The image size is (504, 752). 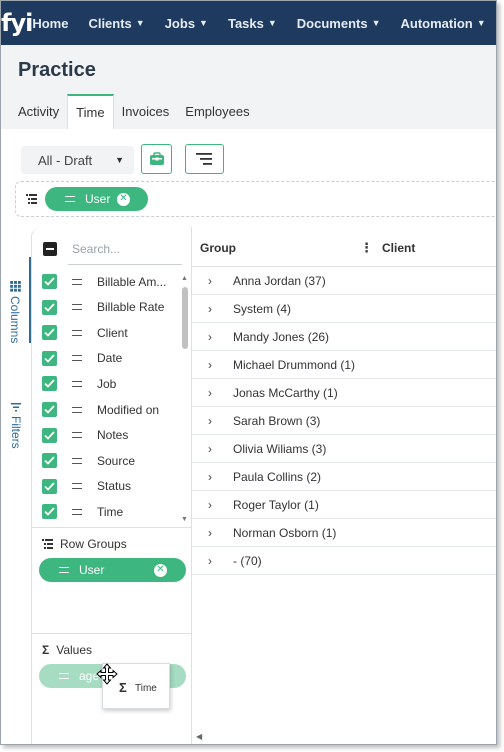 I want to click on row-group-dropzone: User ✕, so click(x=255, y=199).